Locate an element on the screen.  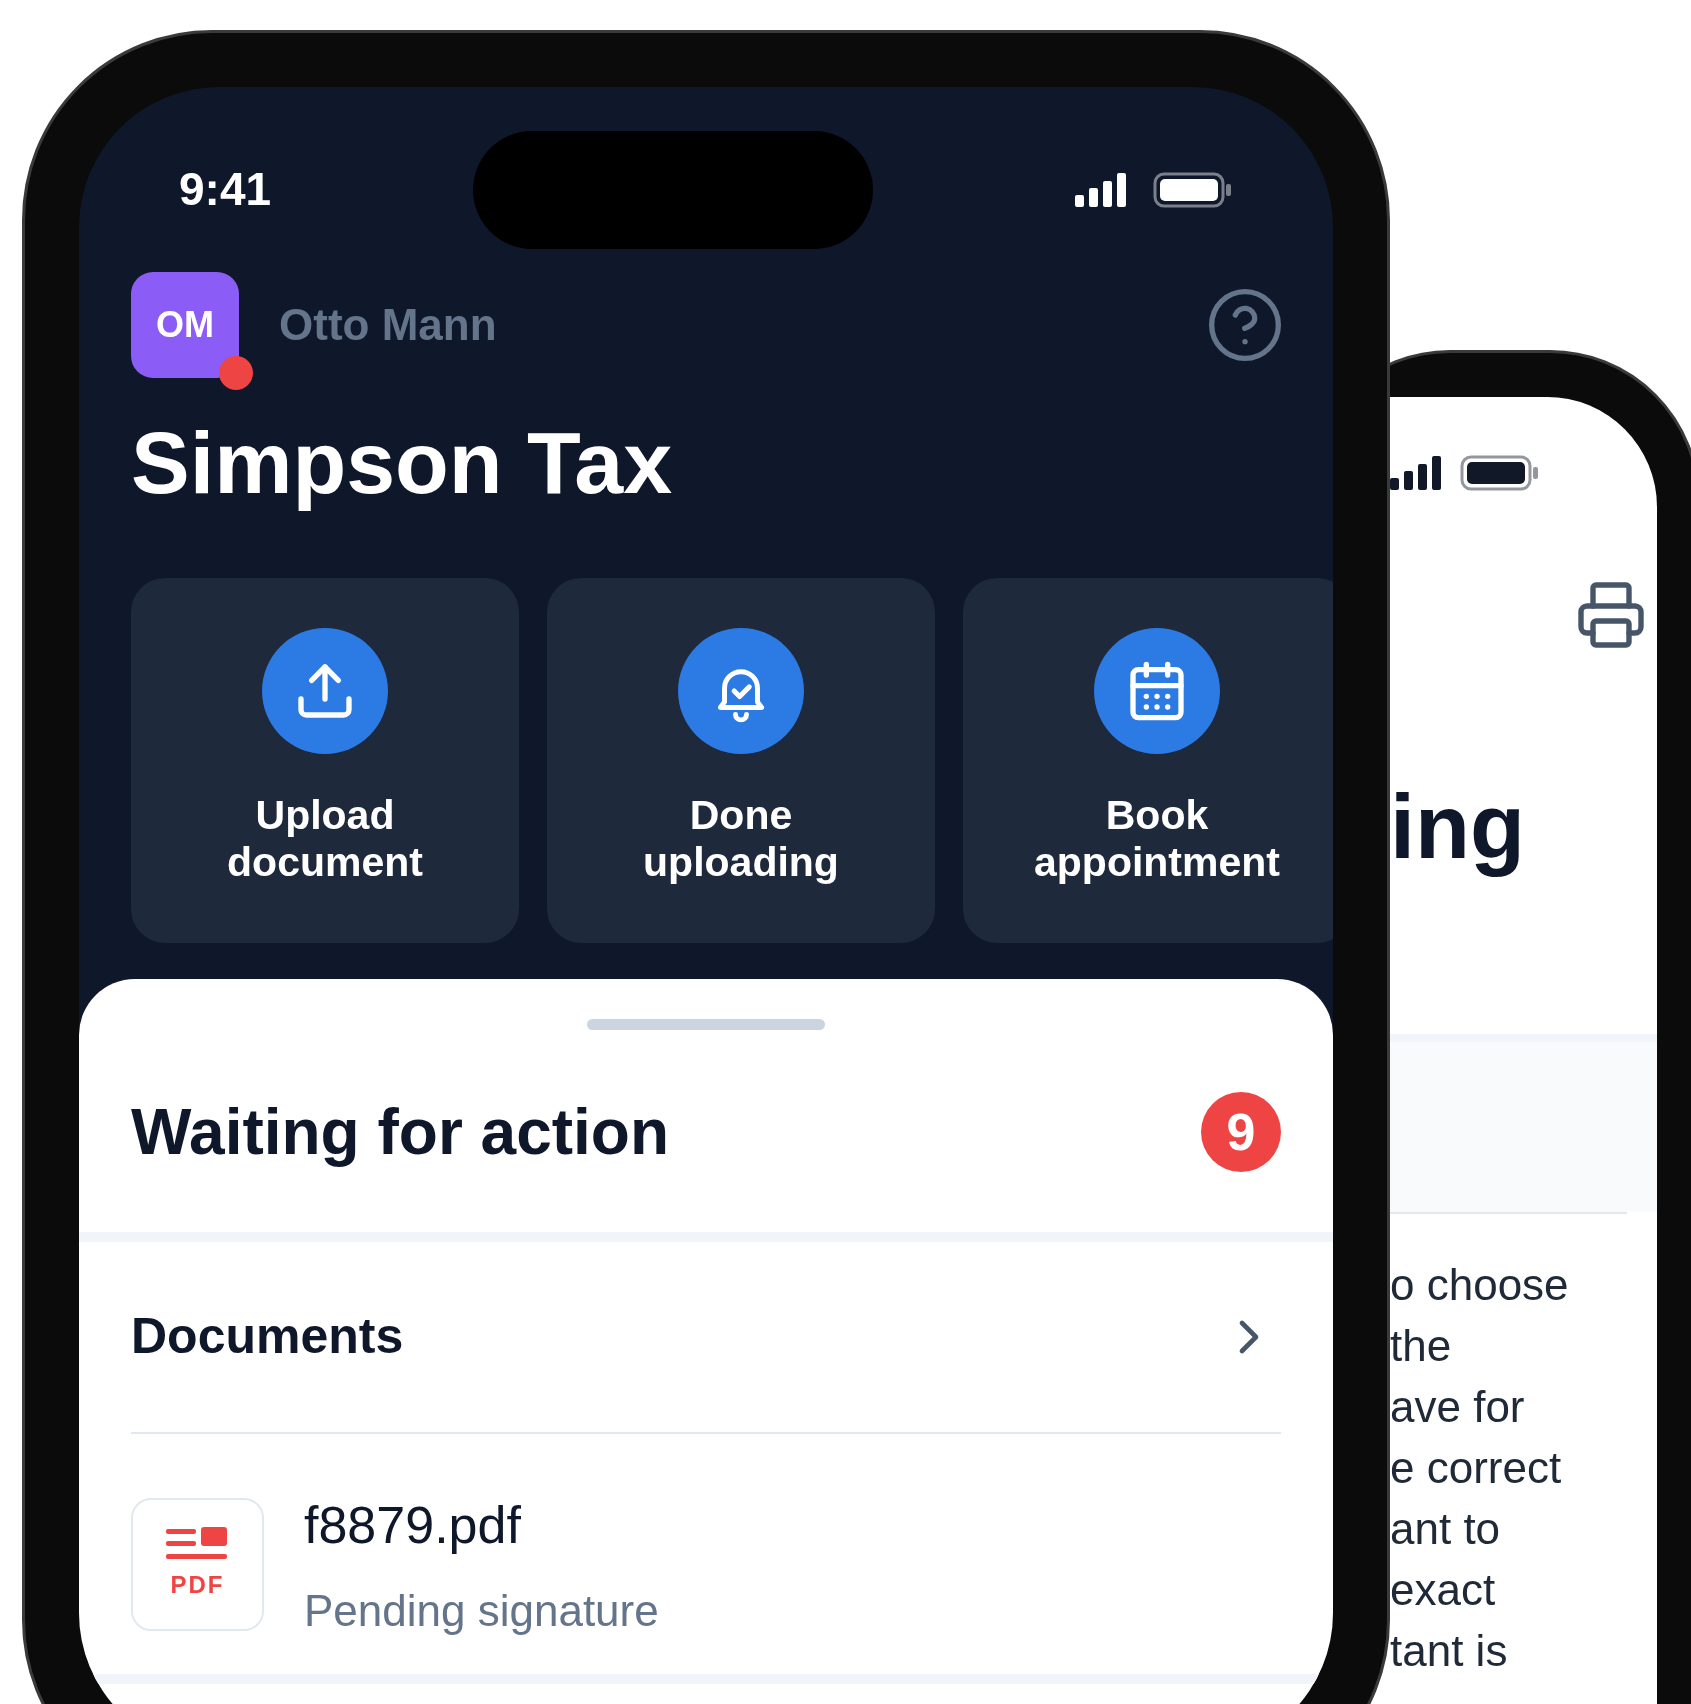
screen-heading: ing is located at coordinates (1458, 827).